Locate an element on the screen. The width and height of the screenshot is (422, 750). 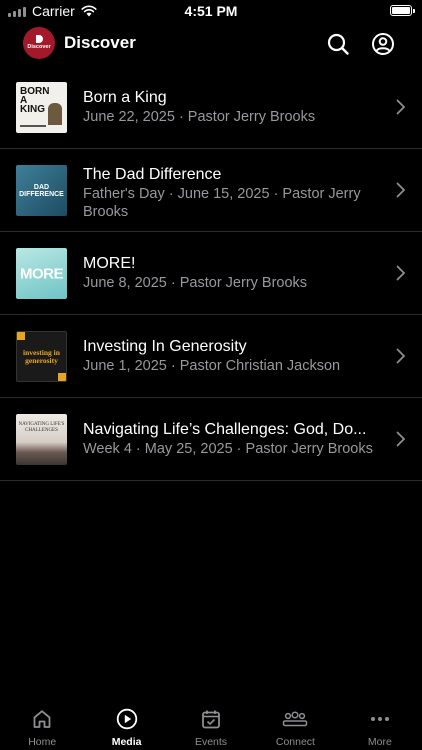
item-title: Born a King is located at coordinates (125, 97).